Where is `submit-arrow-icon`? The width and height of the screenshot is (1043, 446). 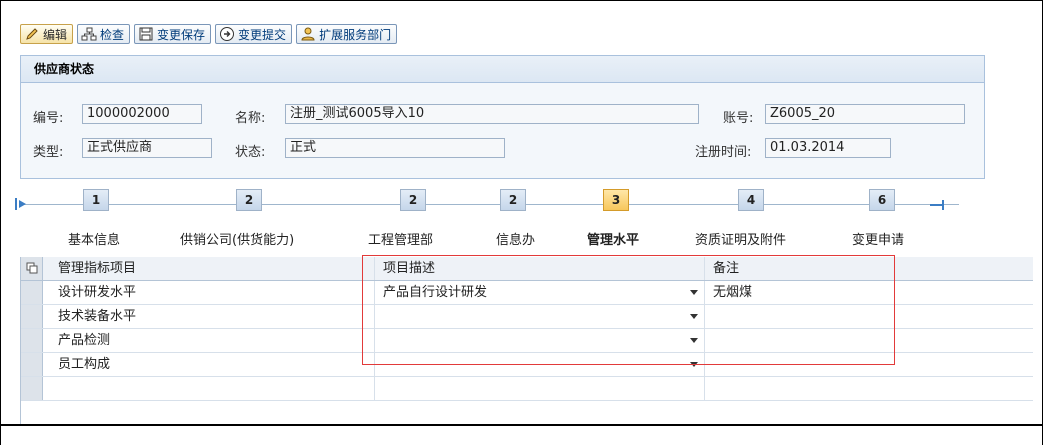
submit-arrow-icon is located at coordinates (227, 34).